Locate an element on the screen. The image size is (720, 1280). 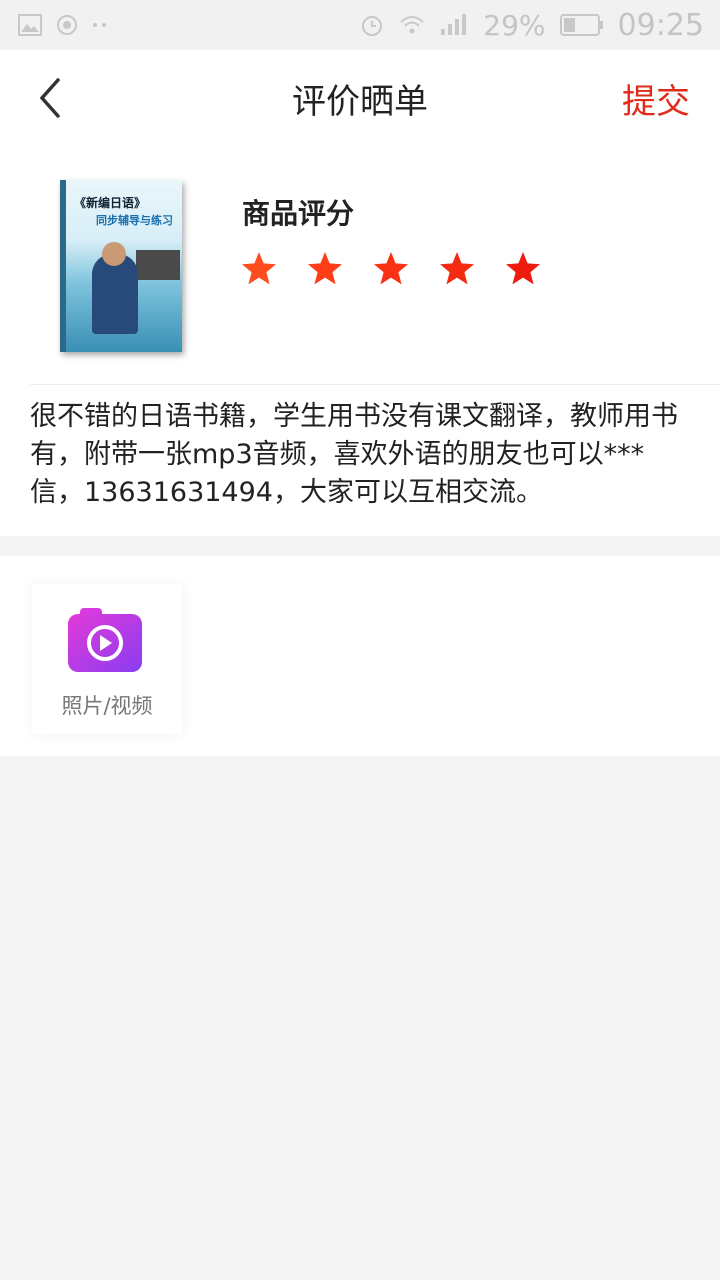
add-media-label: 照片/视频 is located at coordinates (107, 706).